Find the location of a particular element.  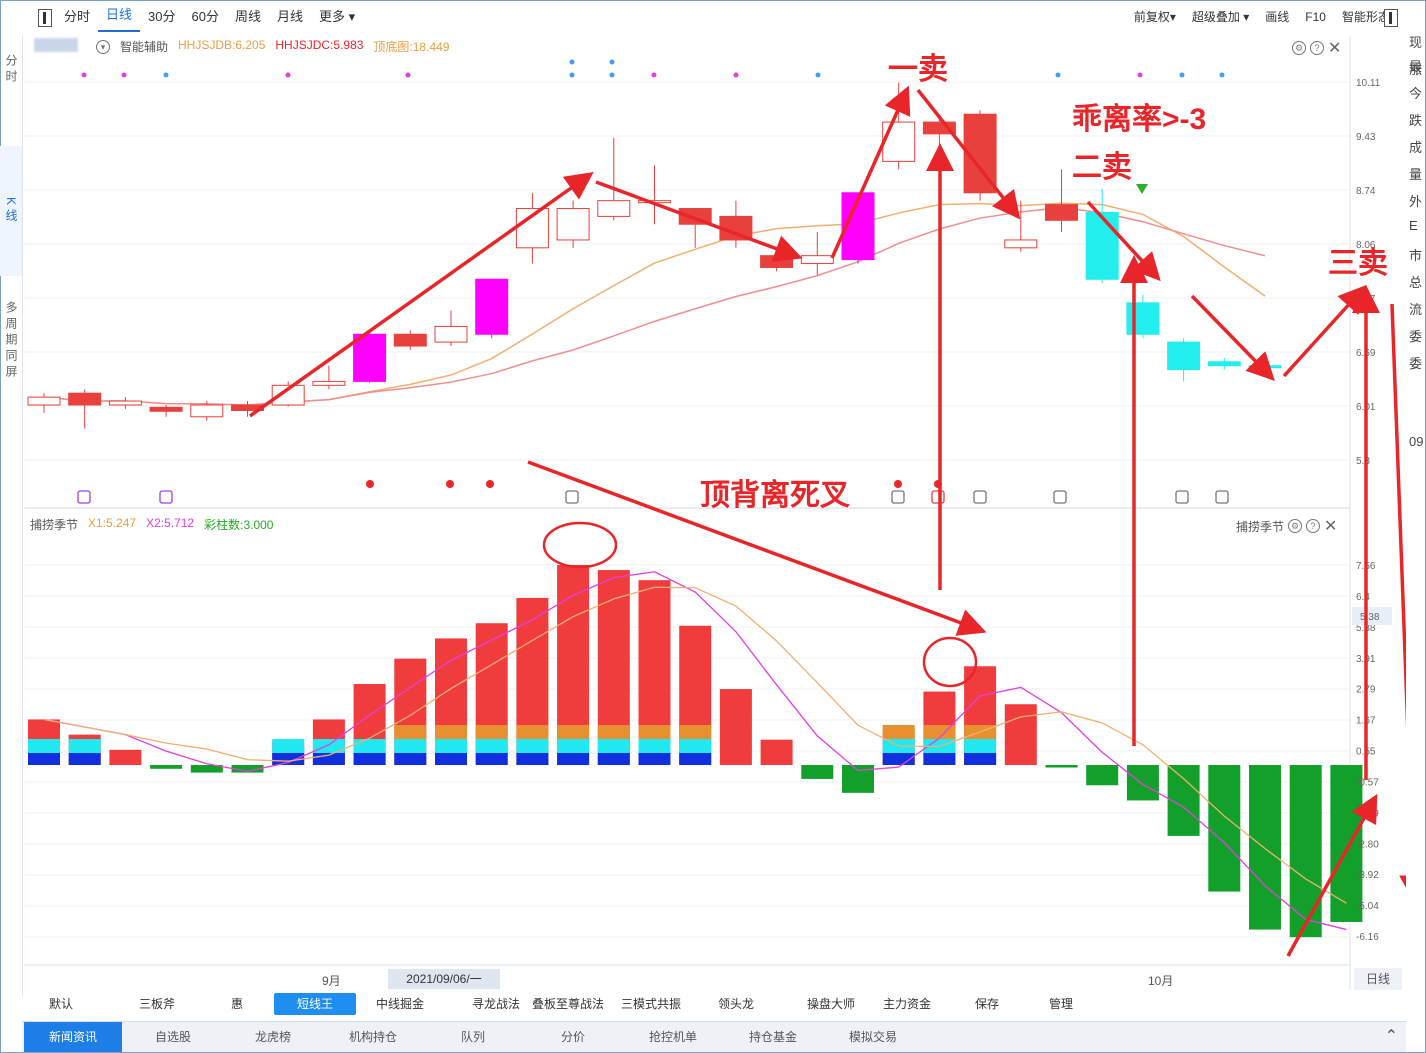

strategy-tab: 三模式共振 is located at coordinates (651, 1004).